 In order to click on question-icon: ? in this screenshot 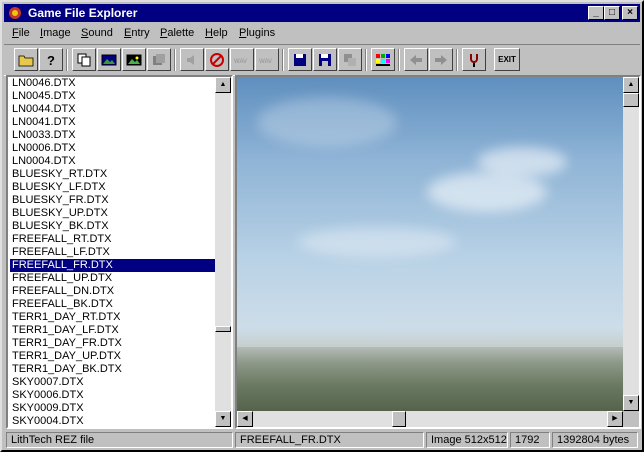, I will do `click(51, 60)`.